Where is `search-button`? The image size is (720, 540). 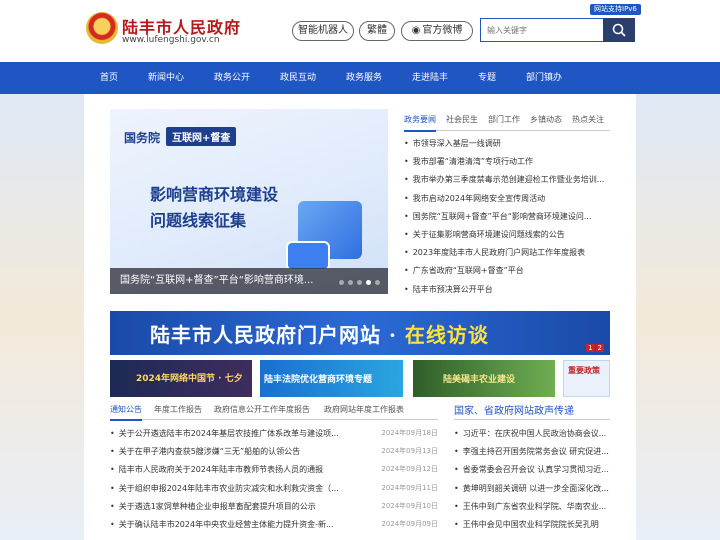
search-button is located at coordinates (619, 30).